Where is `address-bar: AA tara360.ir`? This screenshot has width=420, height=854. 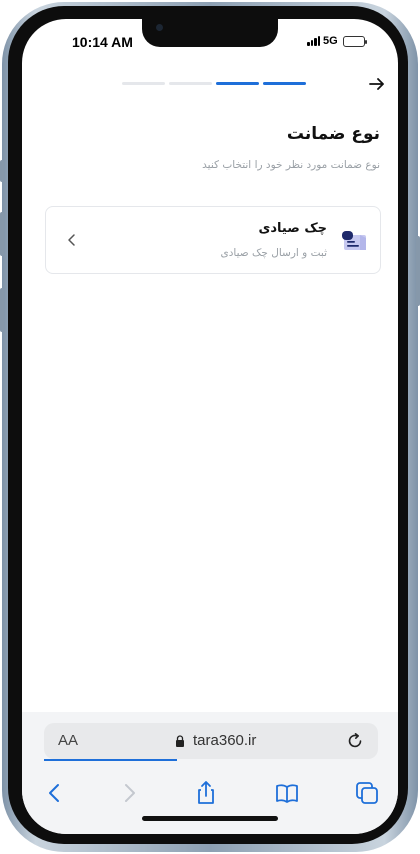
address-bar: AA tara360.ir is located at coordinates (211, 741).